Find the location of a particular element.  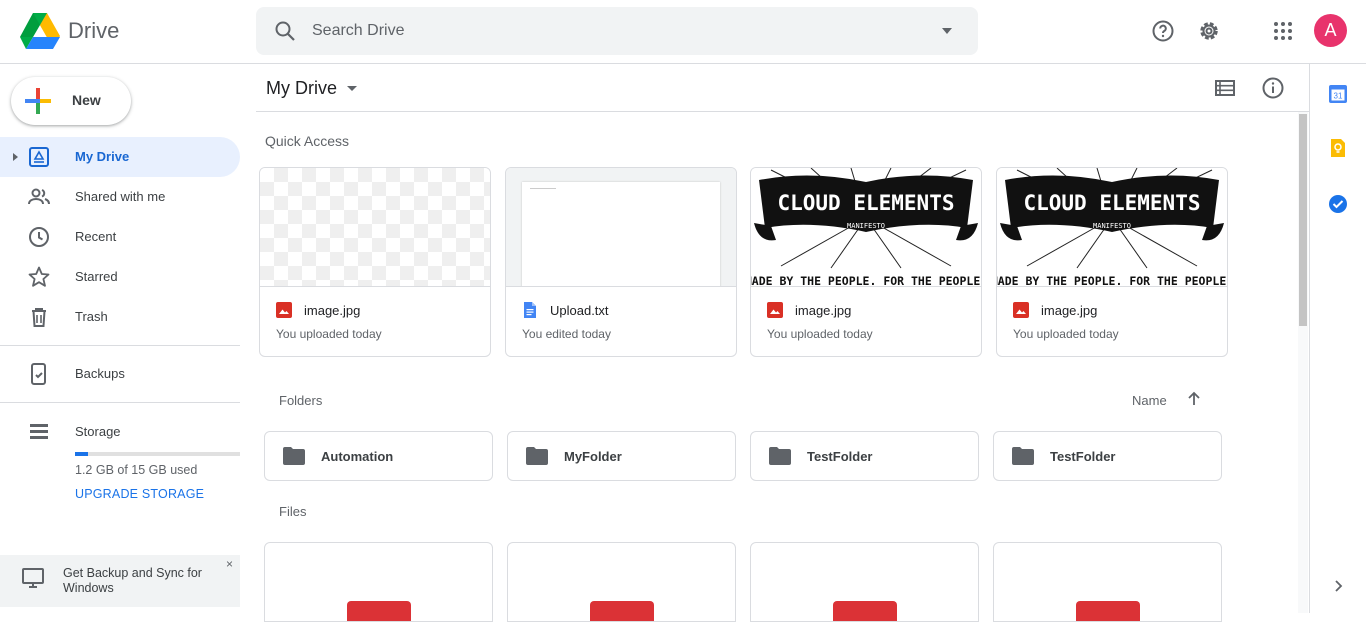

sidebar-item-shared: Shared with me is located at coordinates (120, 197).